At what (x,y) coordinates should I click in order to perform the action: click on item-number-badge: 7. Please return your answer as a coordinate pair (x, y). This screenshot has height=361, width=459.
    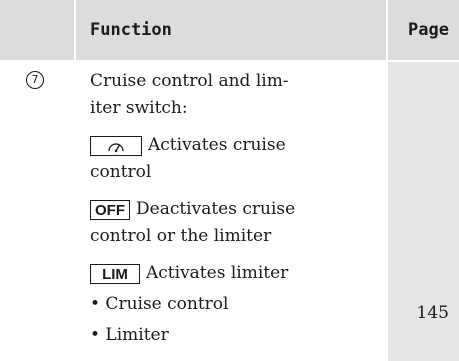
    Looking at the image, I should click on (35, 80).